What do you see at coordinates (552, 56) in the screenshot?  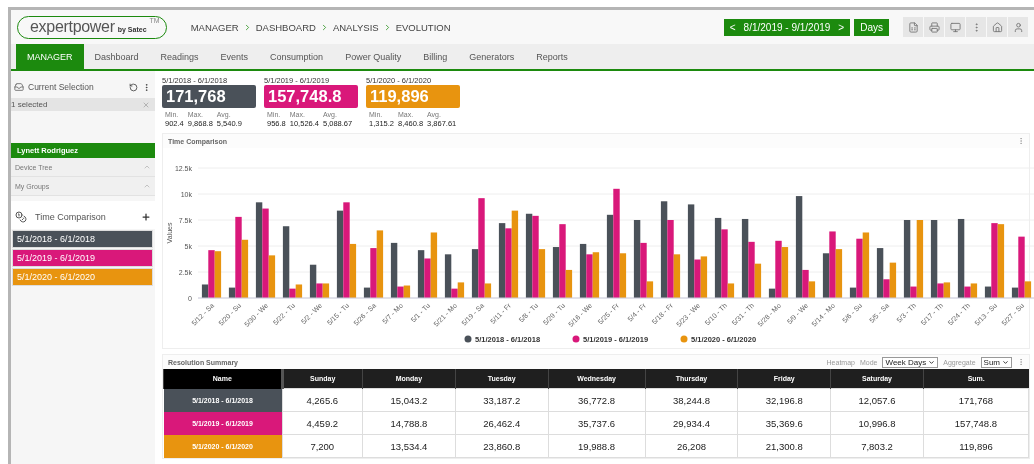 I see `nav-tab: Reports` at bounding box center [552, 56].